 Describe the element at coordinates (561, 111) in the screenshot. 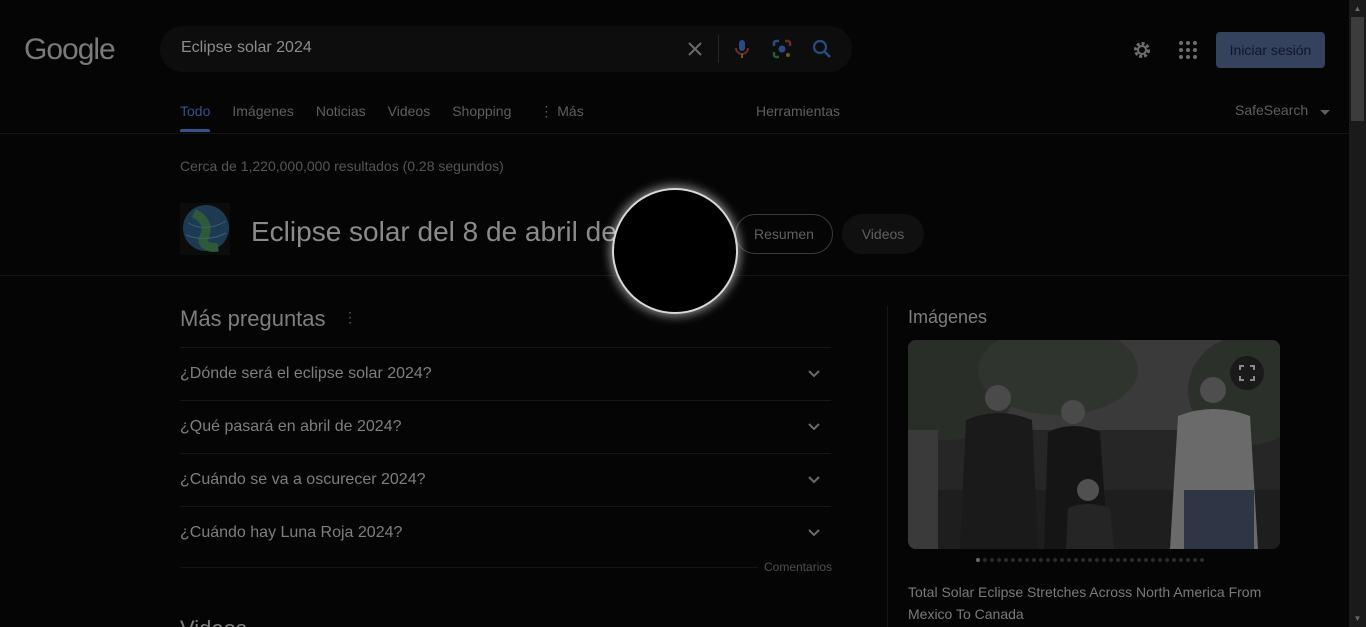

I see `tab-more: ⋮ Más` at that location.